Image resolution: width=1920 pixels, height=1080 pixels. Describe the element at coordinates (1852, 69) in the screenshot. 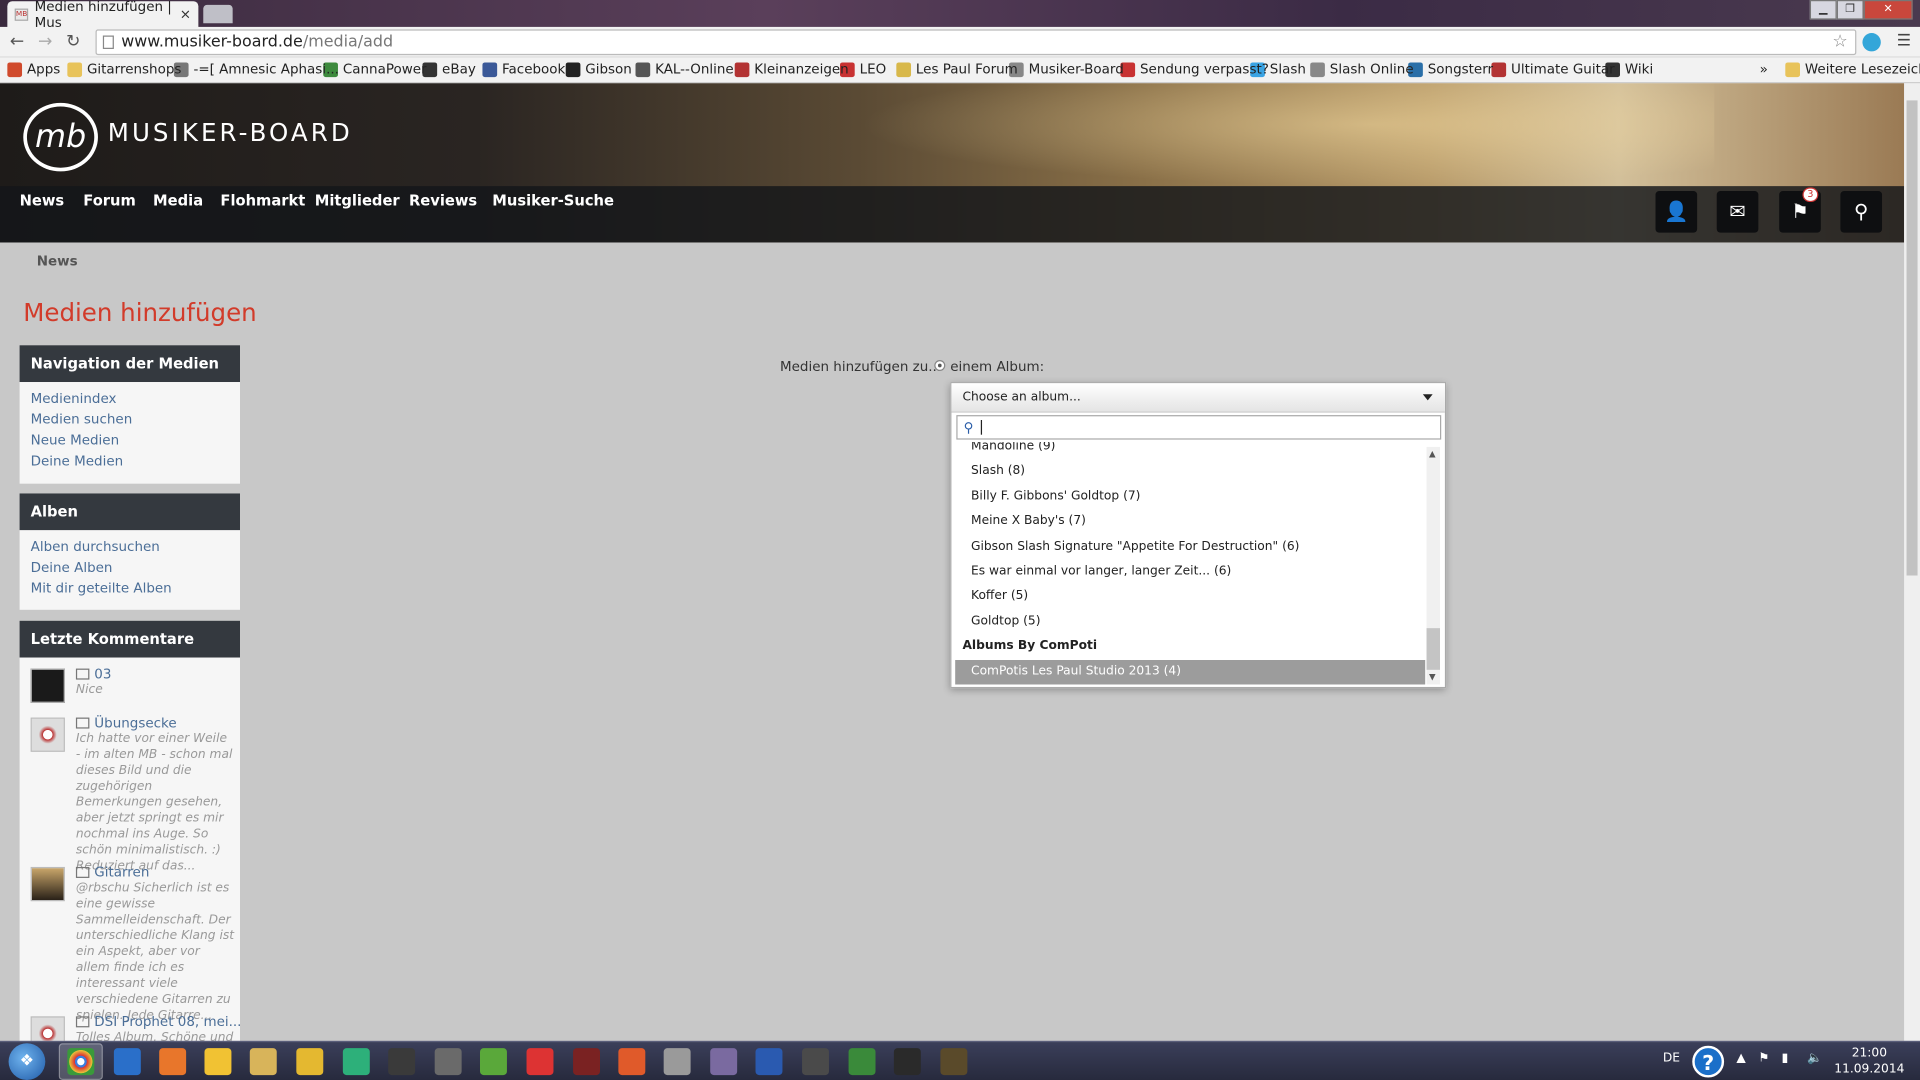

I see `other-bookmarks-folder: Weitere Lesezeichen` at that location.